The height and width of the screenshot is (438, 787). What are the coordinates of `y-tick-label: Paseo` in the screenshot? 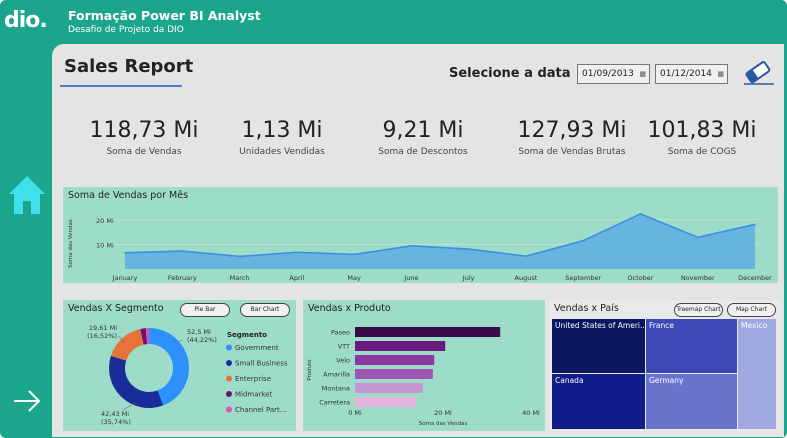 It's located at (340, 333).